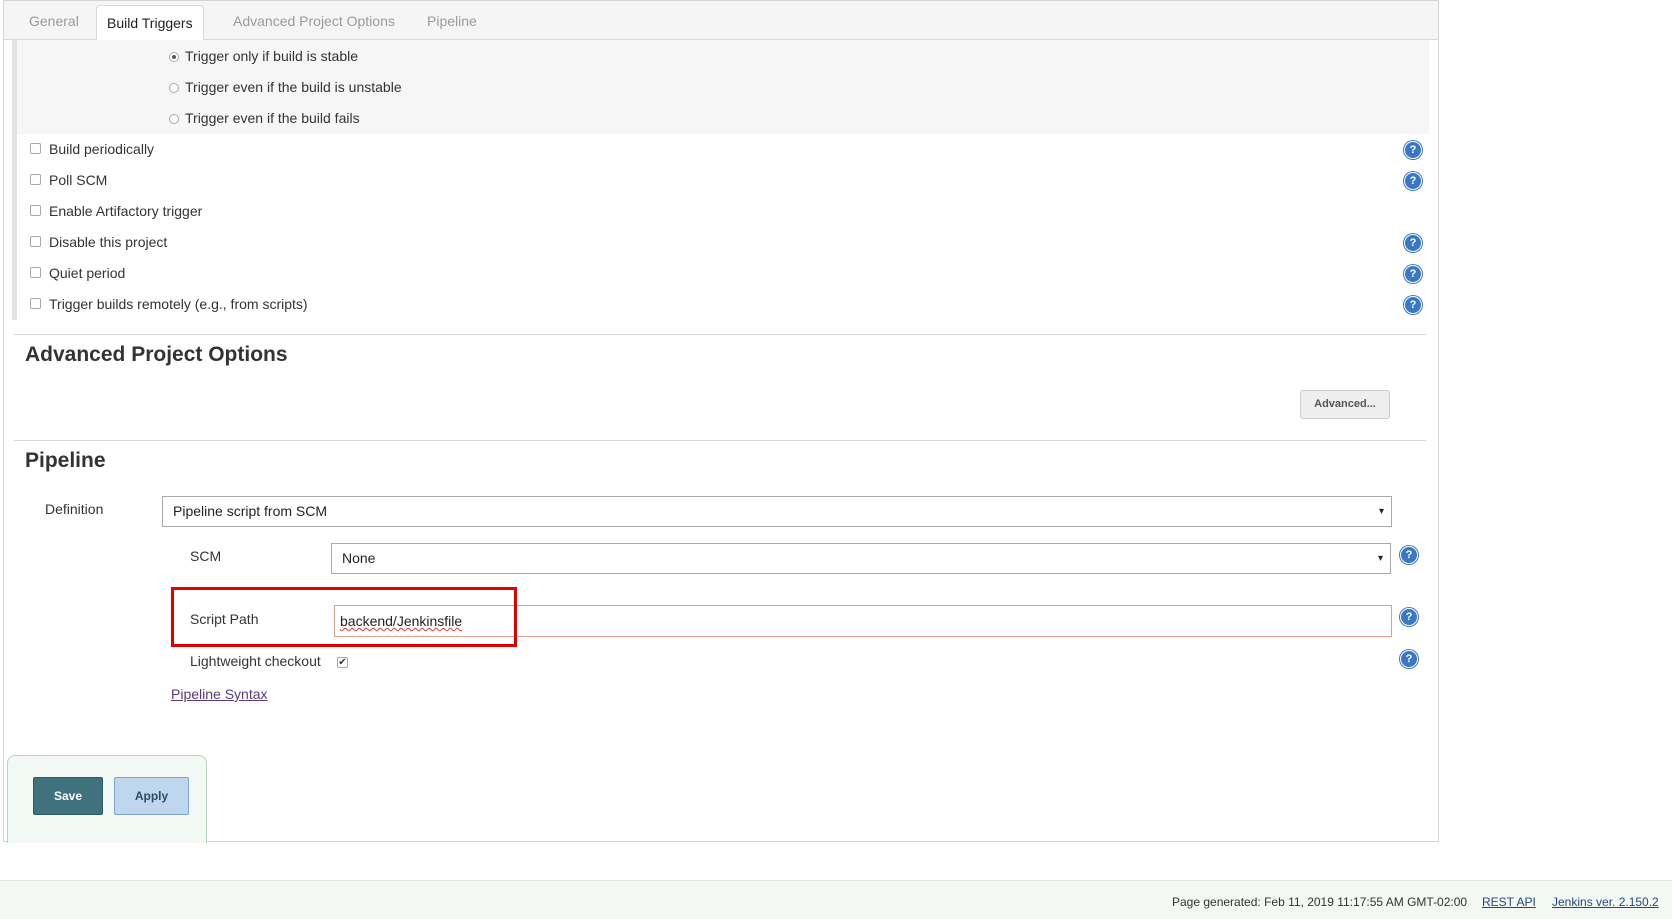  I want to click on form-button-bar: Save Apply, so click(107, 799).